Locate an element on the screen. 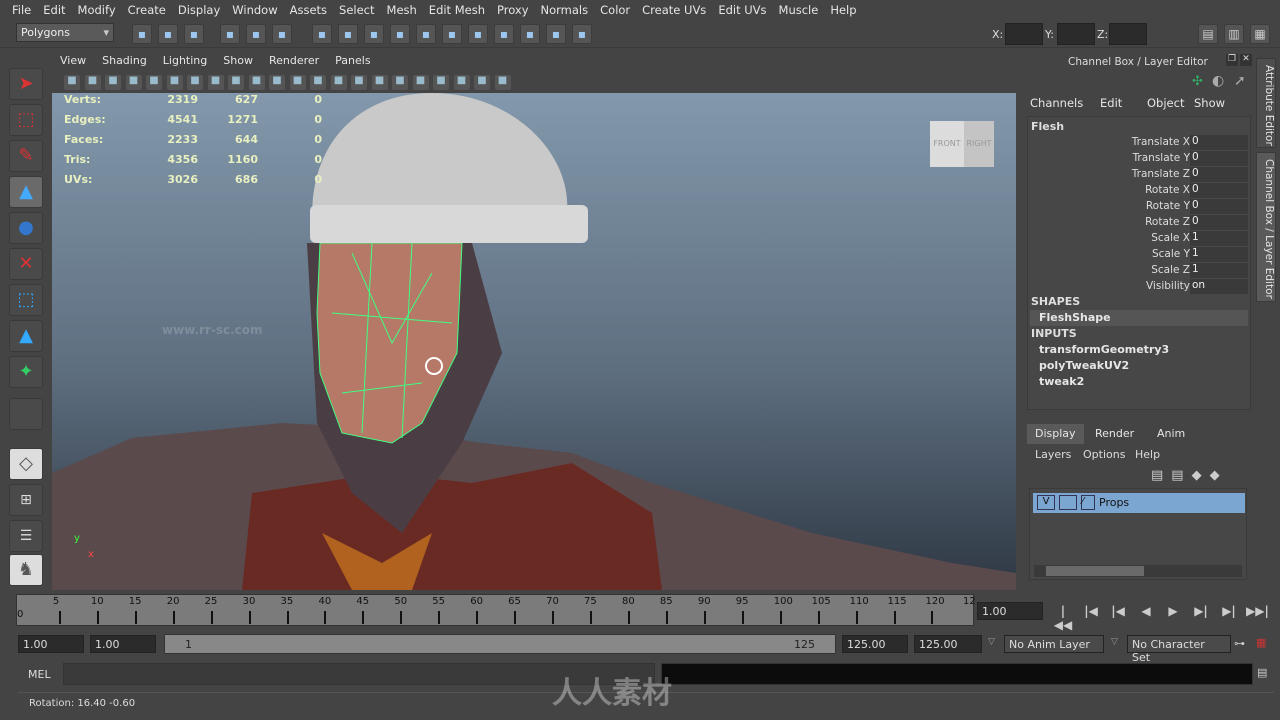 The image size is (1280, 720). menu-modify: Modify is located at coordinates (97, 10).